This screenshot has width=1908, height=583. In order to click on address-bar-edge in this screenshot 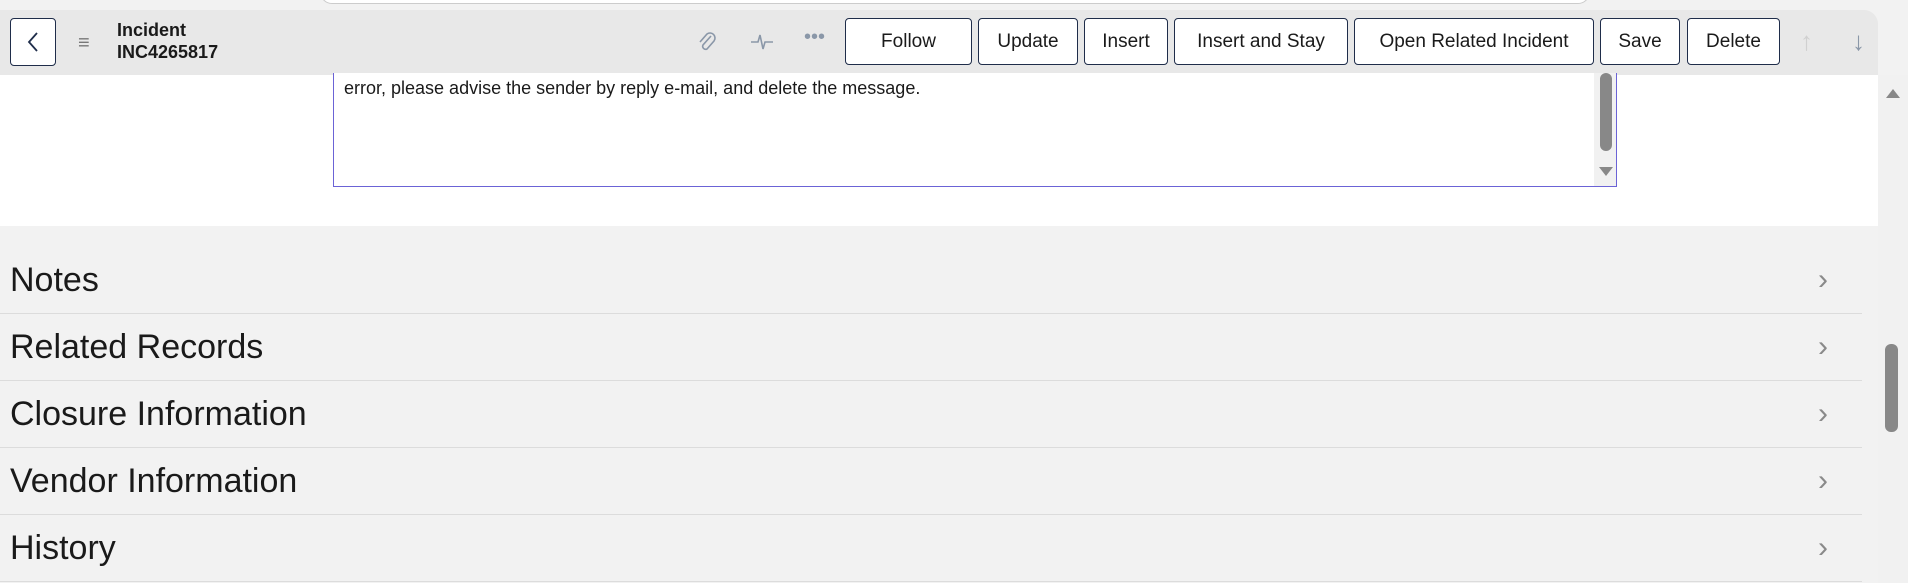, I will do `click(955, 2)`.